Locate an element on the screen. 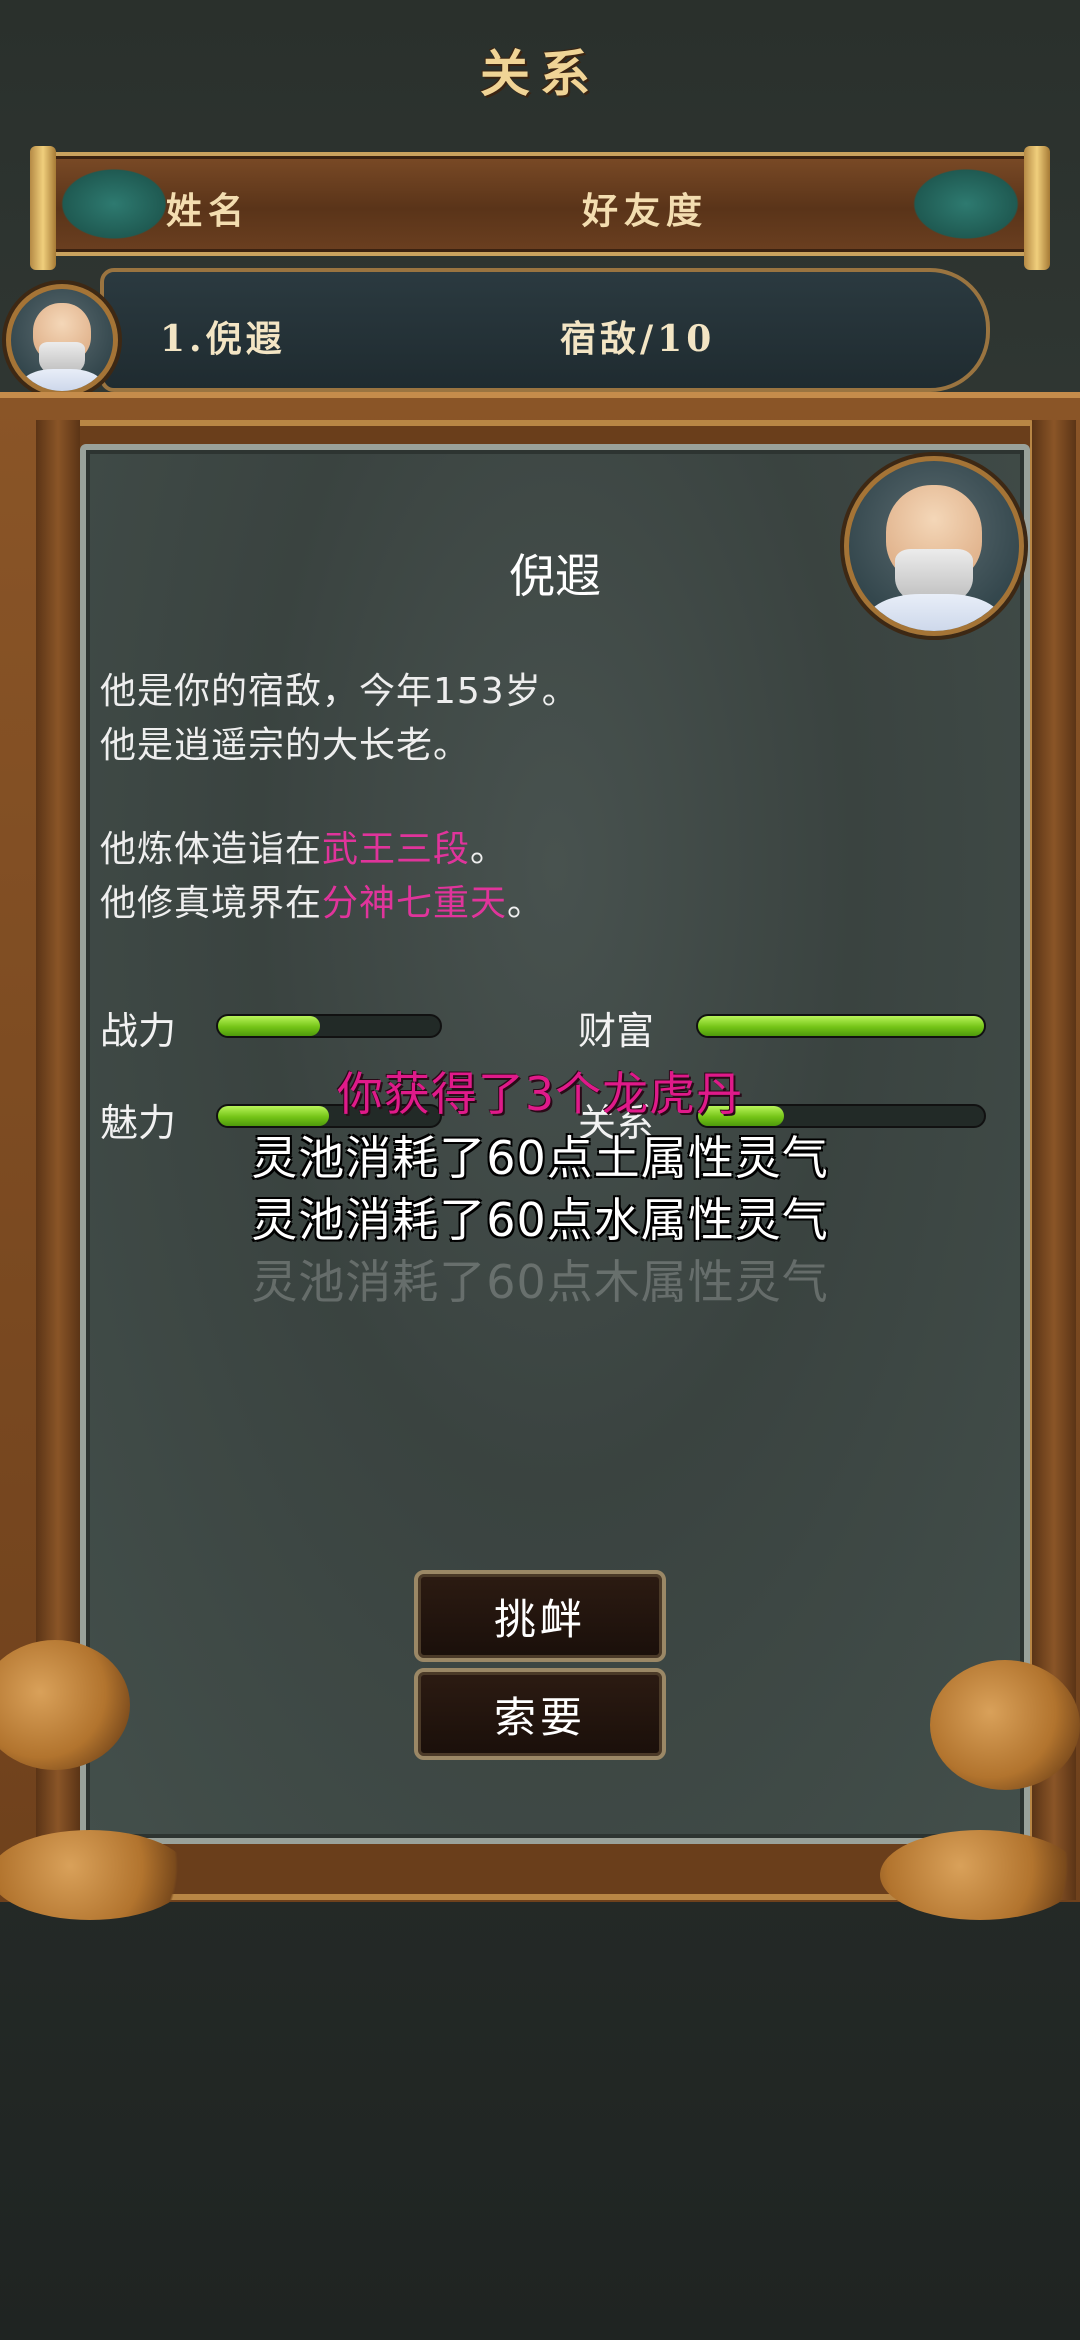 The width and height of the screenshot is (1080, 2340). list-item-name: 1.倪遐 is located at coordinates (223, 339).